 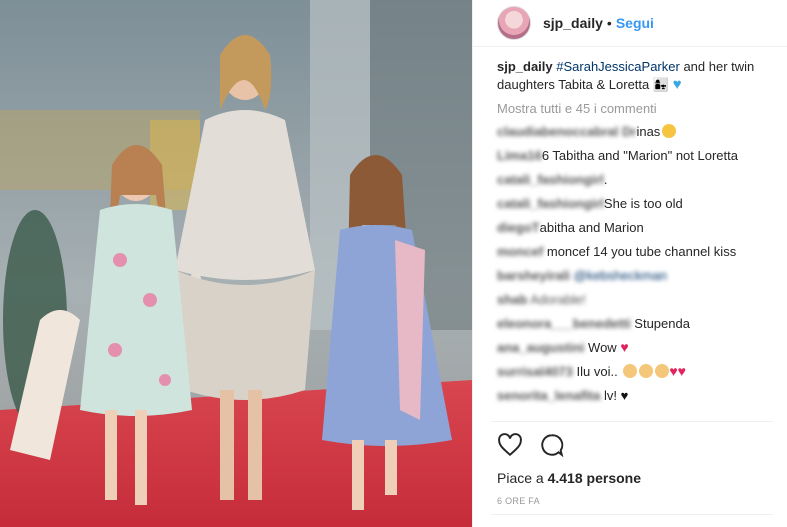 I want to click on comment-username: shab, so click(x=512, y=299).